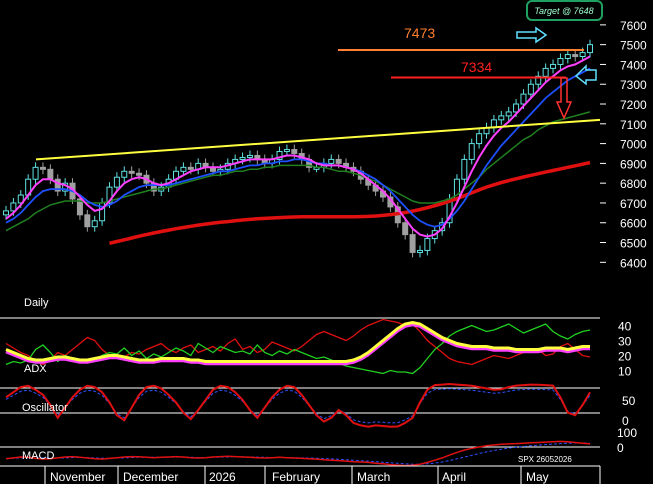 The image size is (653, 484). Describe the element at coordinates (625, 357) in the screenshot. I see `adx-tick-label: 20` at that location.